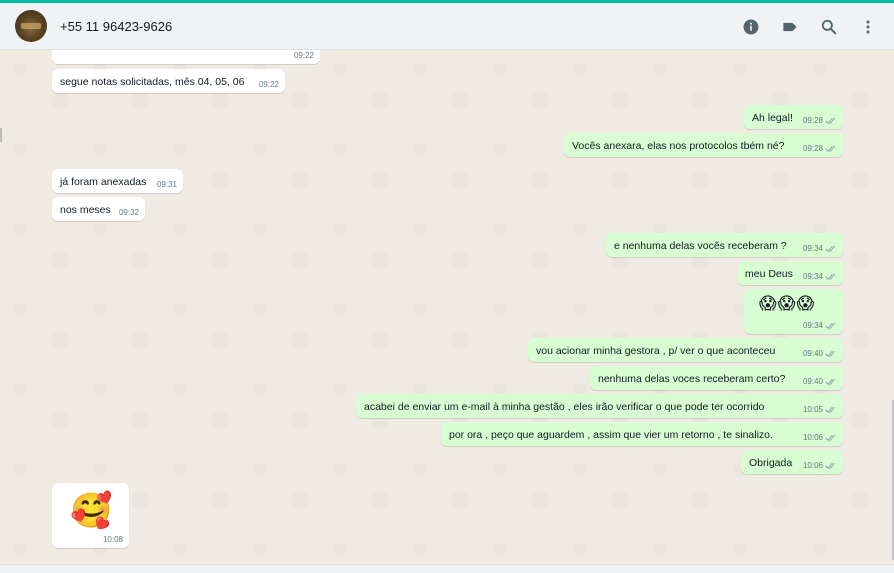 This screenshot has width=894, height=573. I want to click on message-outgoing: e nenhuma delas vocês receberam ? 09:34, so click(724, 245).